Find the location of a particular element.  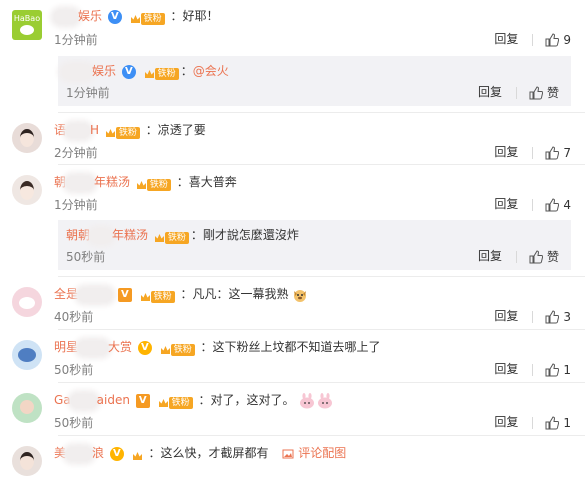

comment-actions: 回复 7 is located at coordinates (532, 152).